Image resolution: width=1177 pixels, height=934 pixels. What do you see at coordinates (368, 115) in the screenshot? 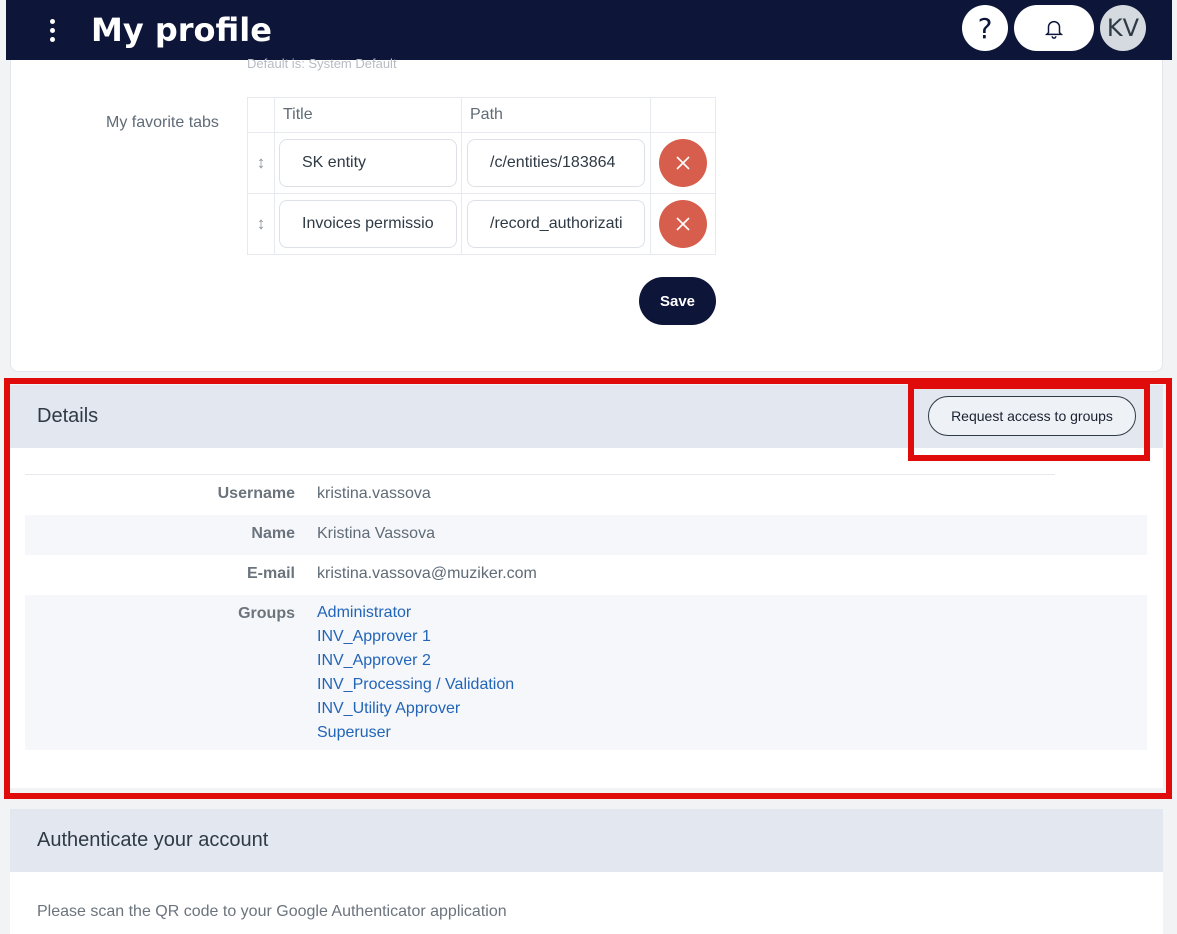
I see `title-column-header: Title` at bounding box center [368, 115].